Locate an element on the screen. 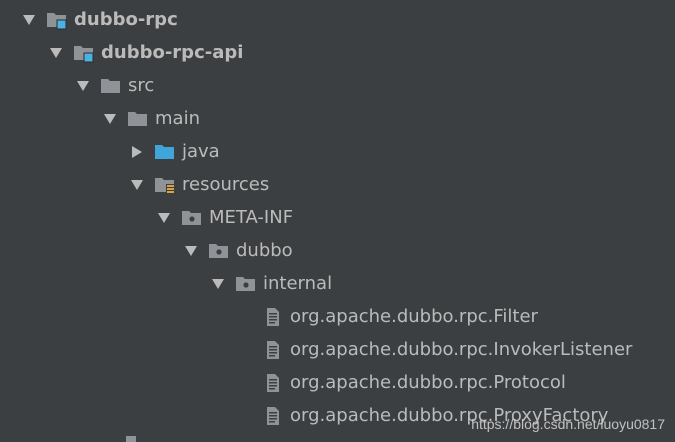  watermark: https://blog.csdn.net/luoyu0817 is located at coordinates (568, 424).